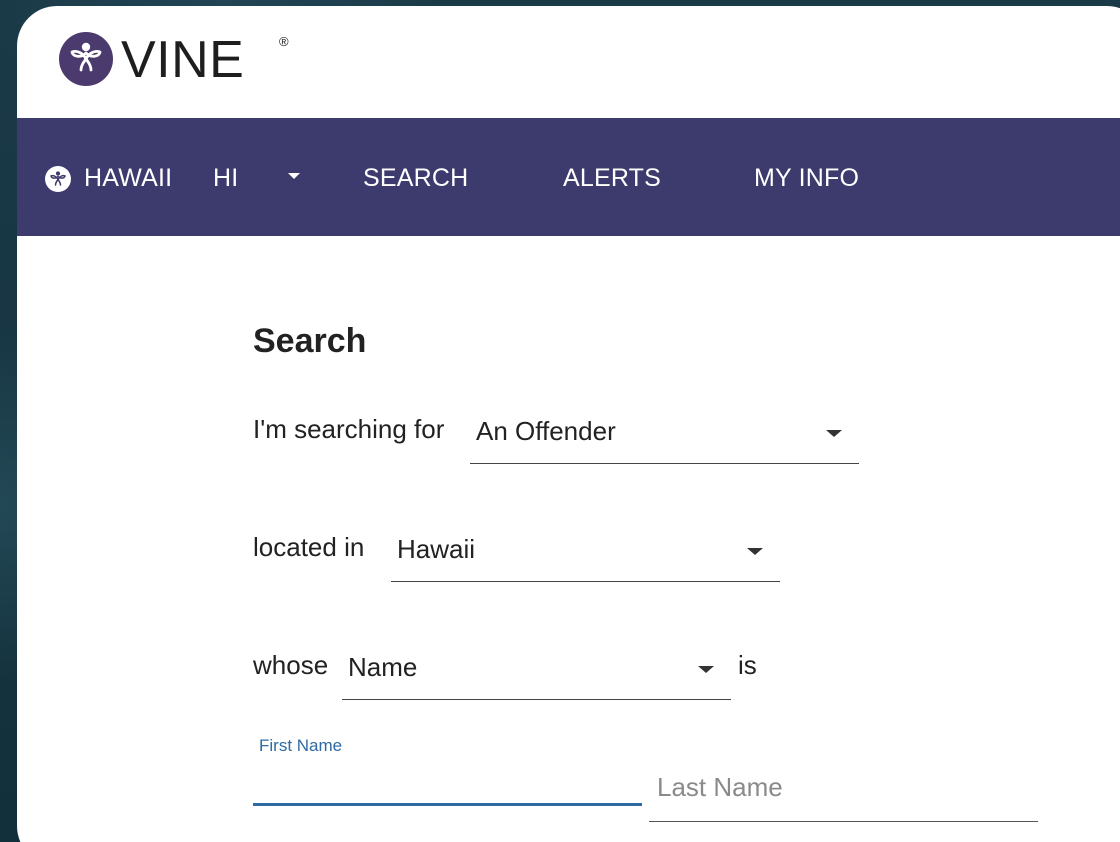 The height and width of the screenshot is (842, 1120). I want to click on brand-name: VINE, so click(182, 60).